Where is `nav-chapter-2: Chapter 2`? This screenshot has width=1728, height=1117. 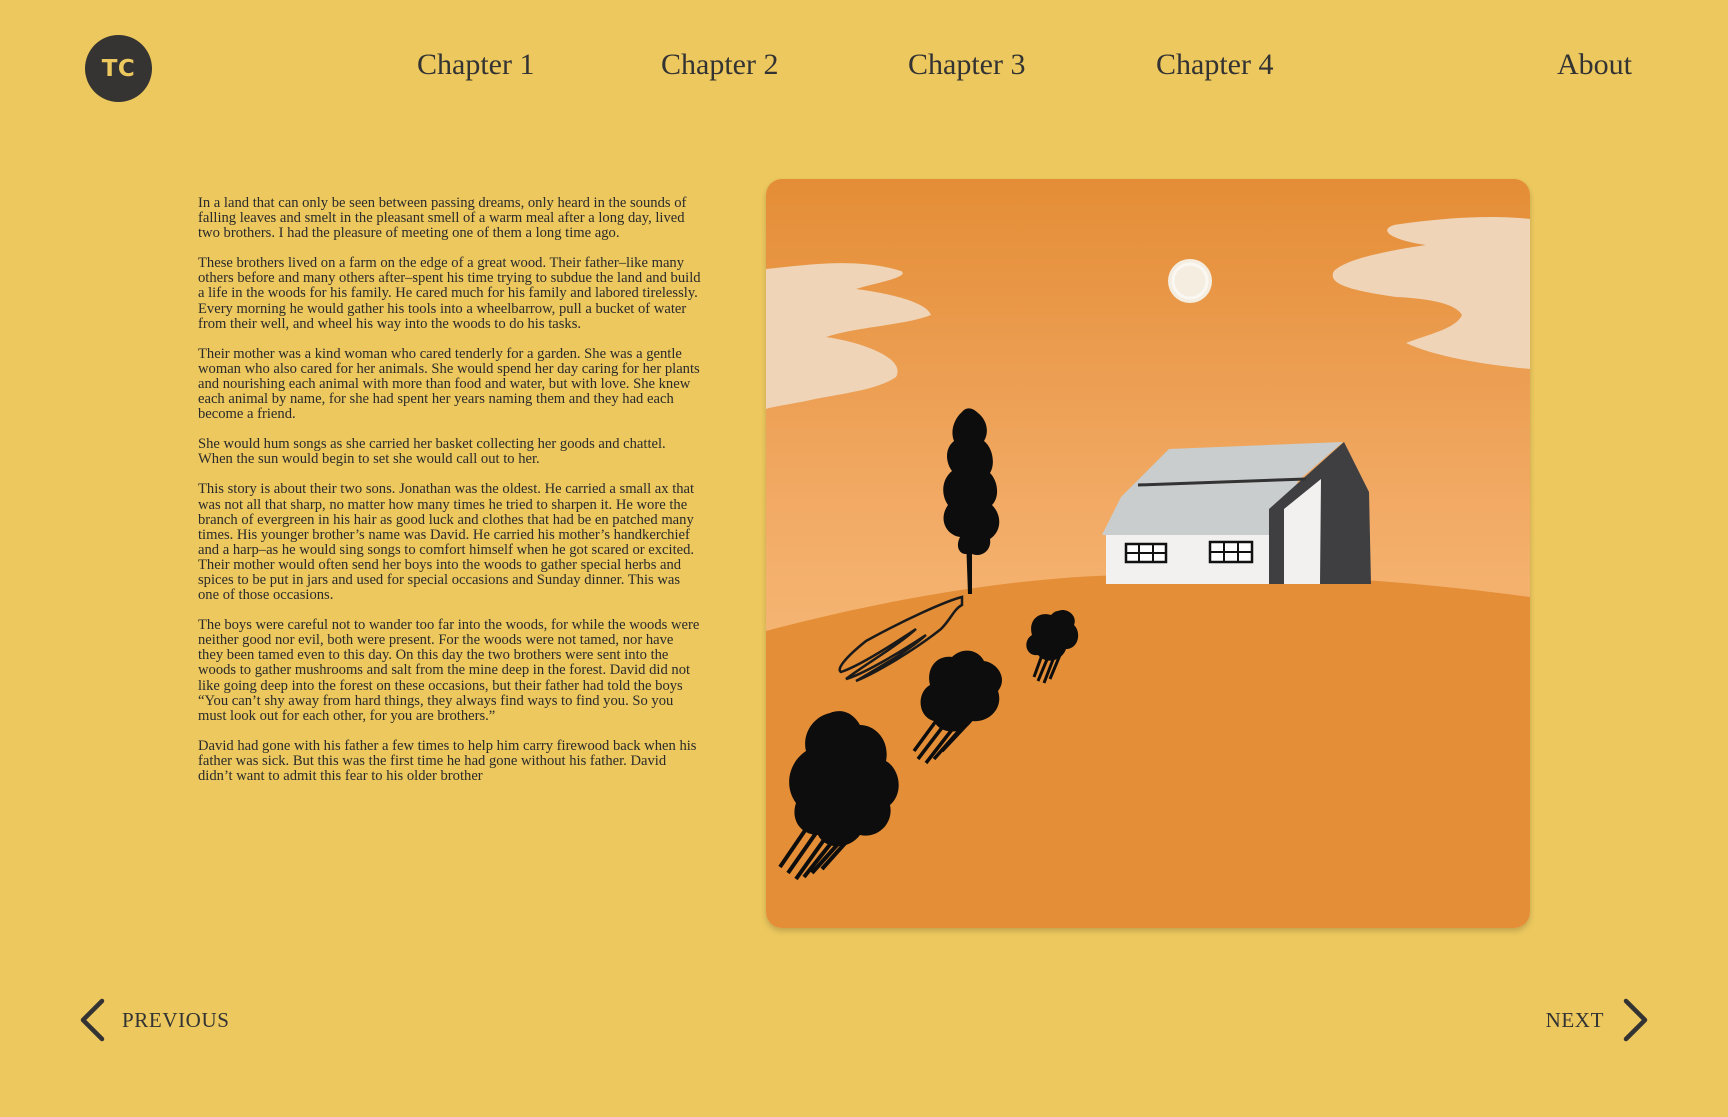
nav-chapter-2: Chapter 2 is located at coordinates (719, 65).